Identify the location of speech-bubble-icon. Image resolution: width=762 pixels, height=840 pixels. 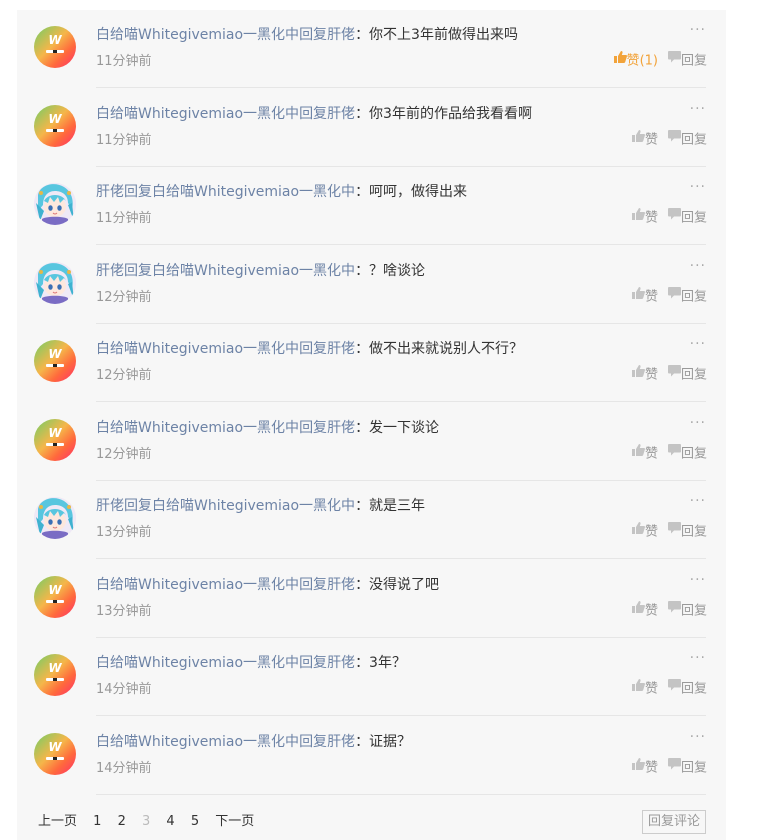
(674, 688).